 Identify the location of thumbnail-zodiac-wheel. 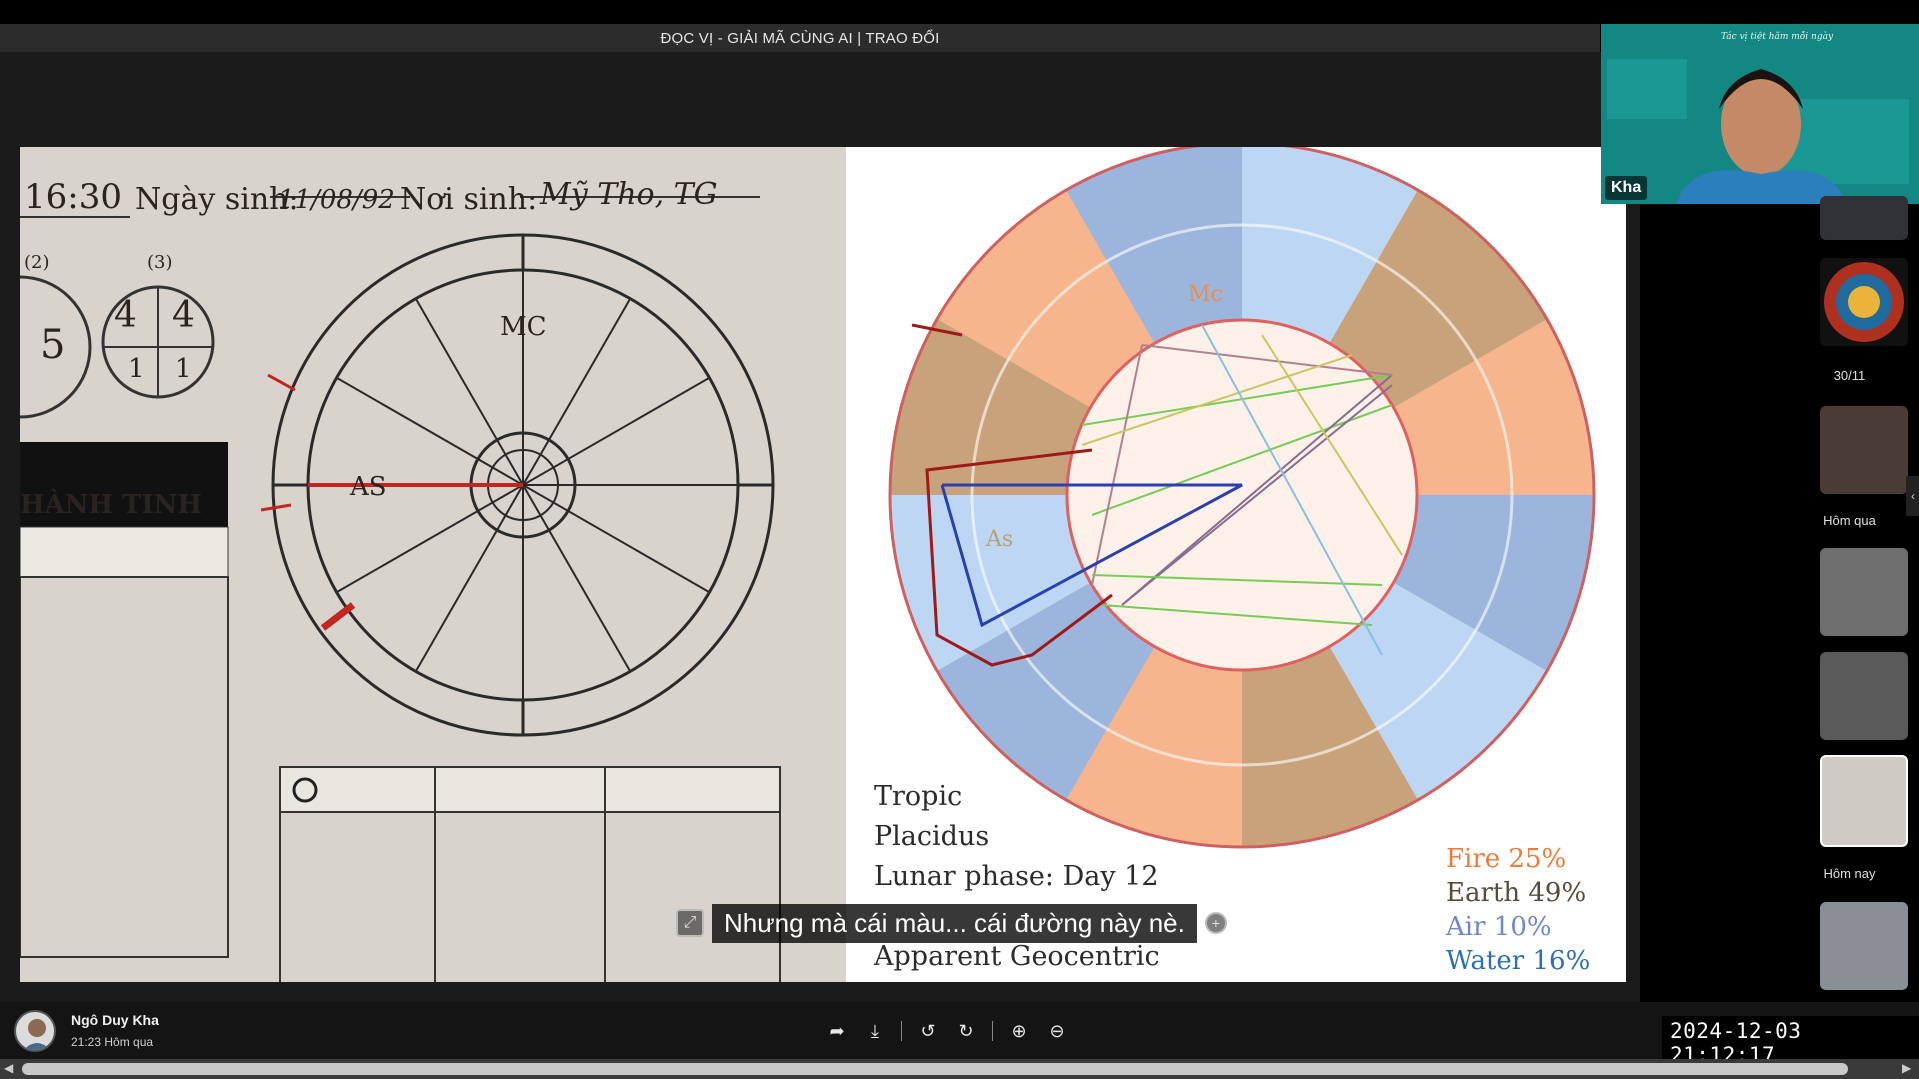
(1864, 302).